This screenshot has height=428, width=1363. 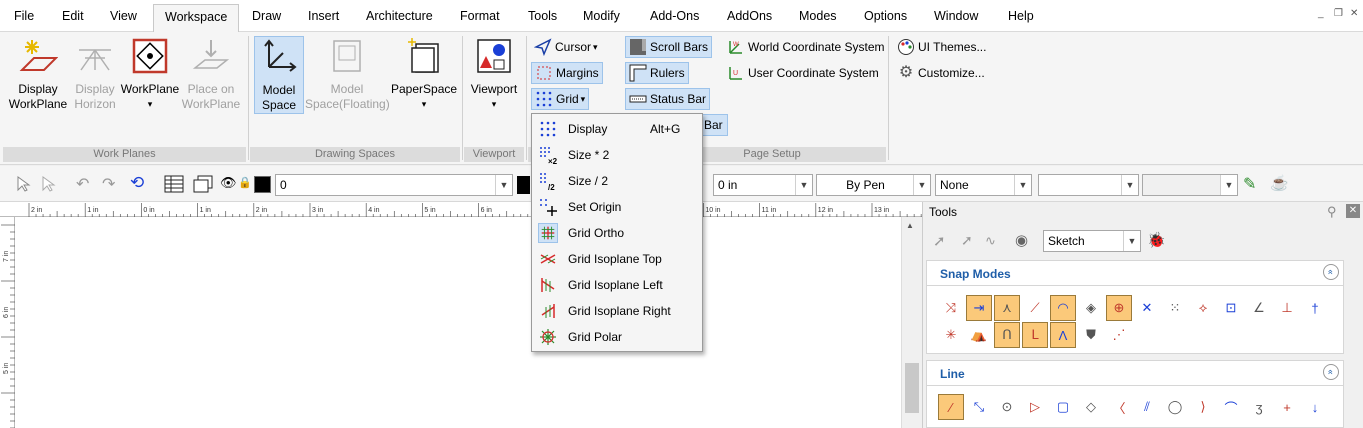 What do you see at coordinates (1279, 183) in the screenshot?
I see `attribute-painter-icon: ☕` at bounding box center [1279, 183].